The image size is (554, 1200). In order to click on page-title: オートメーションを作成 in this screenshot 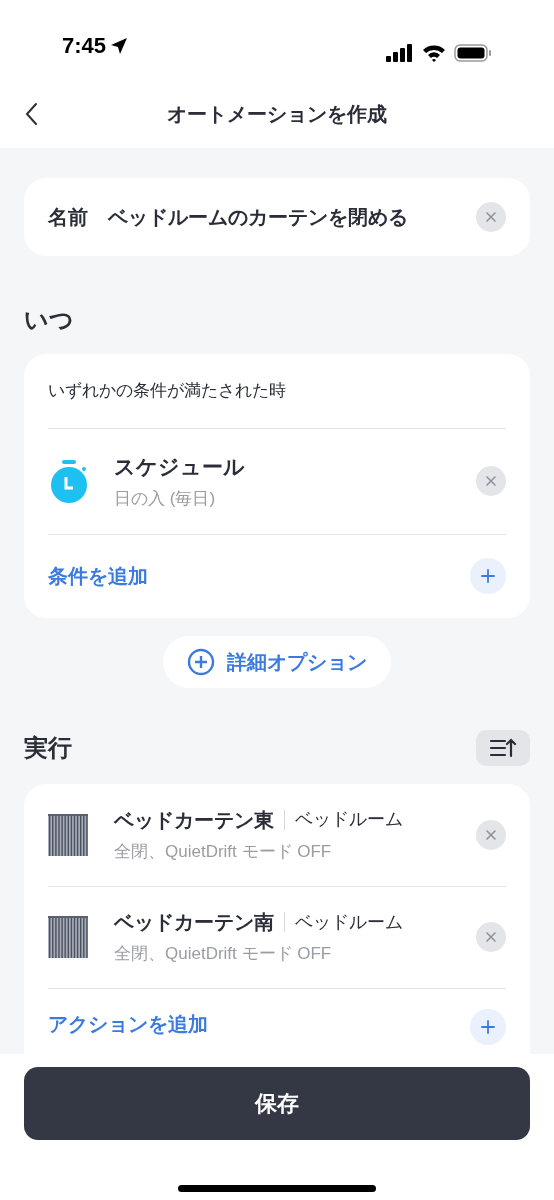, I will do `click(277, 114)`.